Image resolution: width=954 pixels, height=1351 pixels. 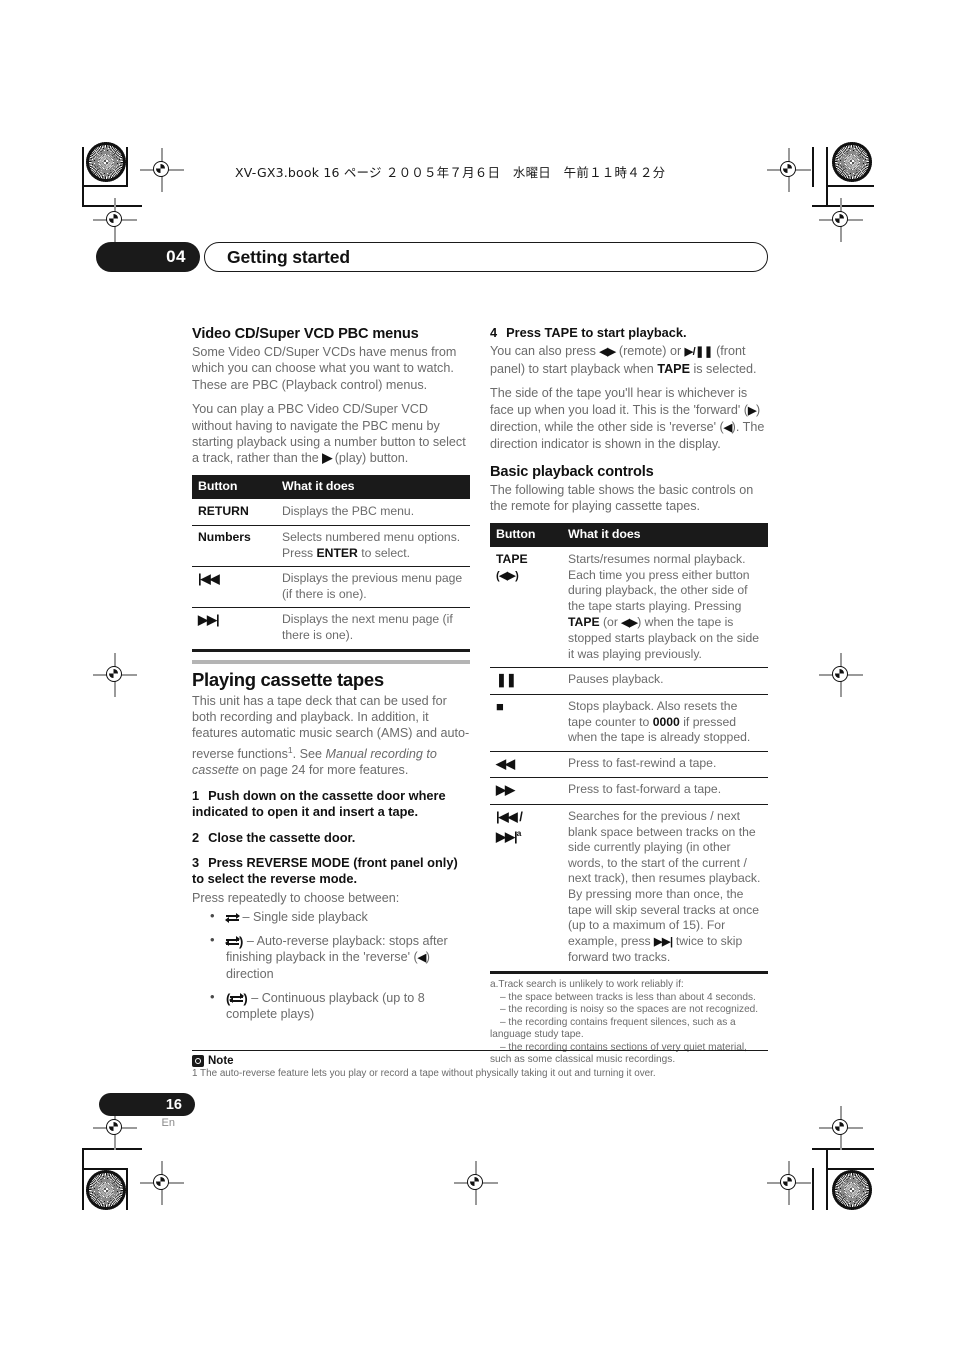 I want to click on button-cell-skip-search: |◀◀ / ▶▶|a, so click(x=526, y=889).